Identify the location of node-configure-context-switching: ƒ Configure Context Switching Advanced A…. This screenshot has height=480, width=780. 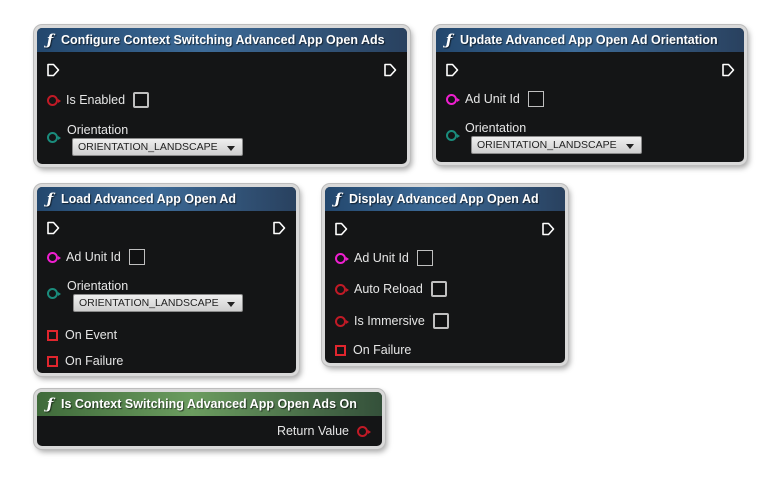
(222, 96).